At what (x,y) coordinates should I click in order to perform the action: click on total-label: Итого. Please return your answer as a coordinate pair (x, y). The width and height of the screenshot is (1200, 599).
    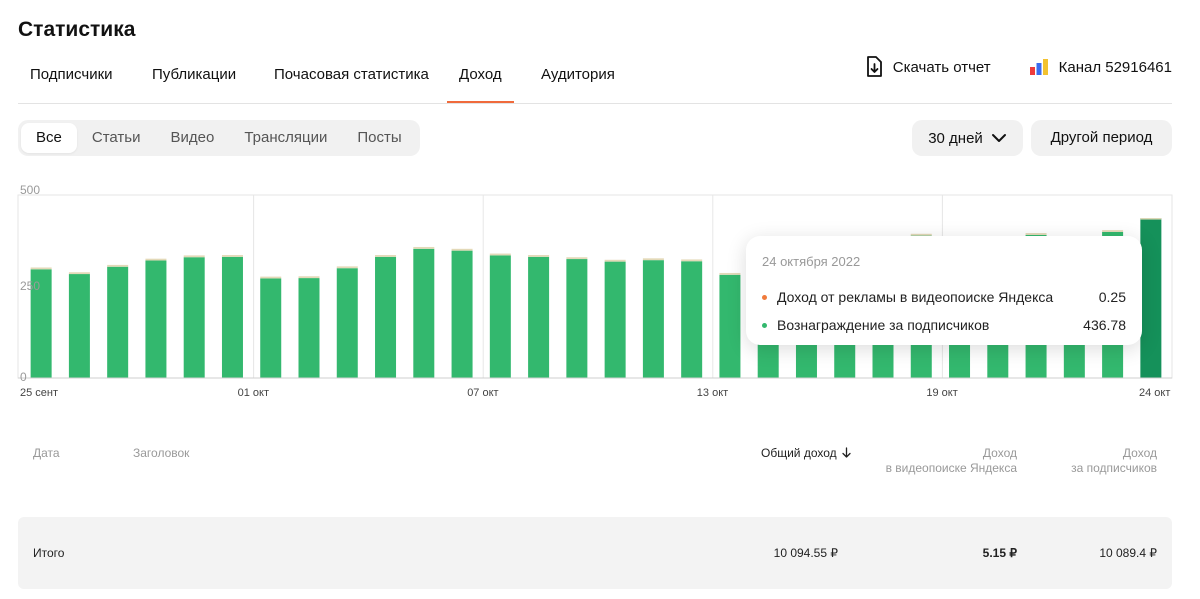
    Looking at the image, I should click on (49, 553).